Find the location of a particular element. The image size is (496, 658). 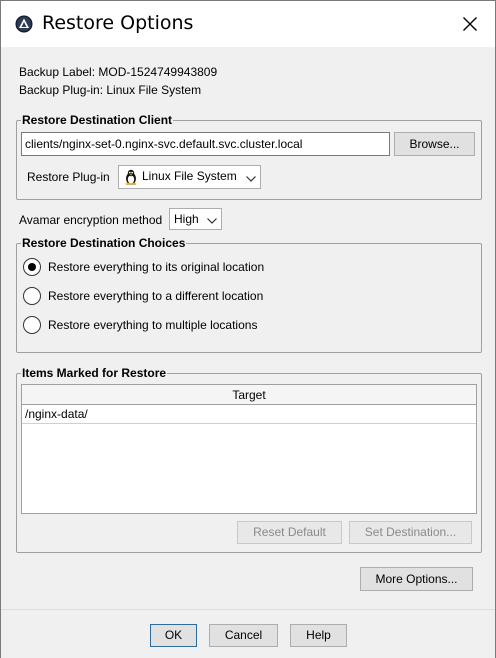

cancel-button: Cancel is located at coordinates (243, 635).